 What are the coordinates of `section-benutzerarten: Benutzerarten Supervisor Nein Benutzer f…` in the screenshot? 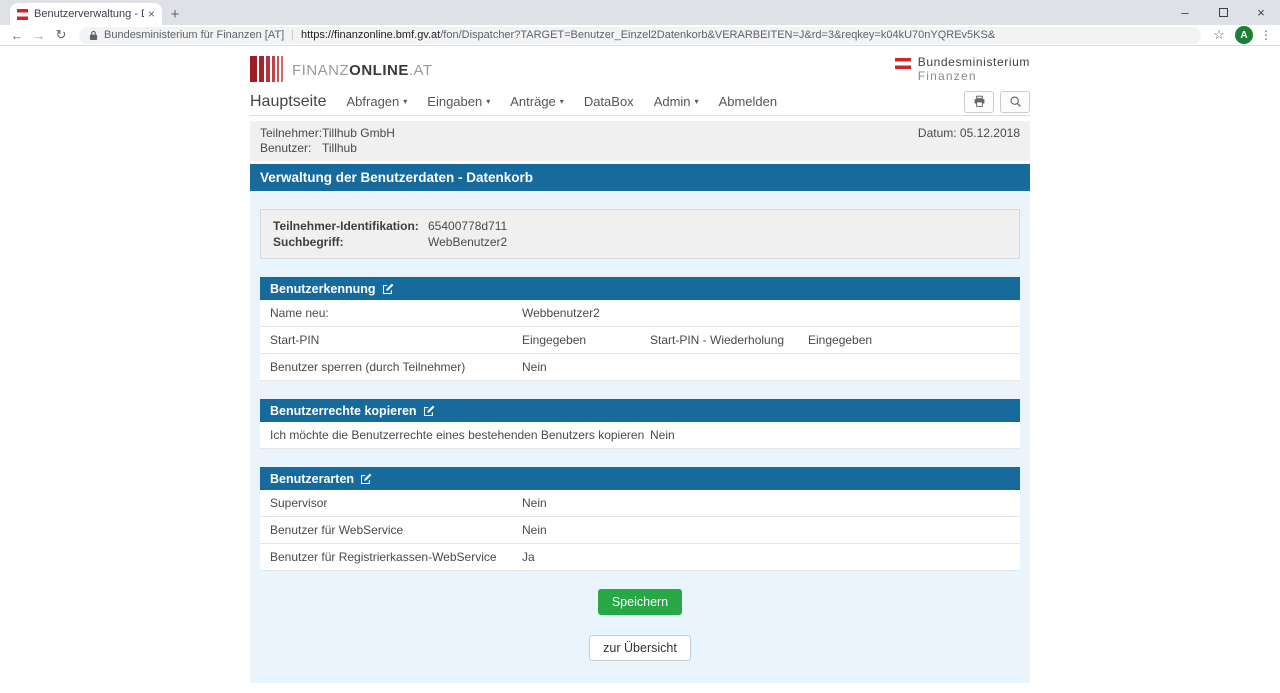 It's located at (640, 519).